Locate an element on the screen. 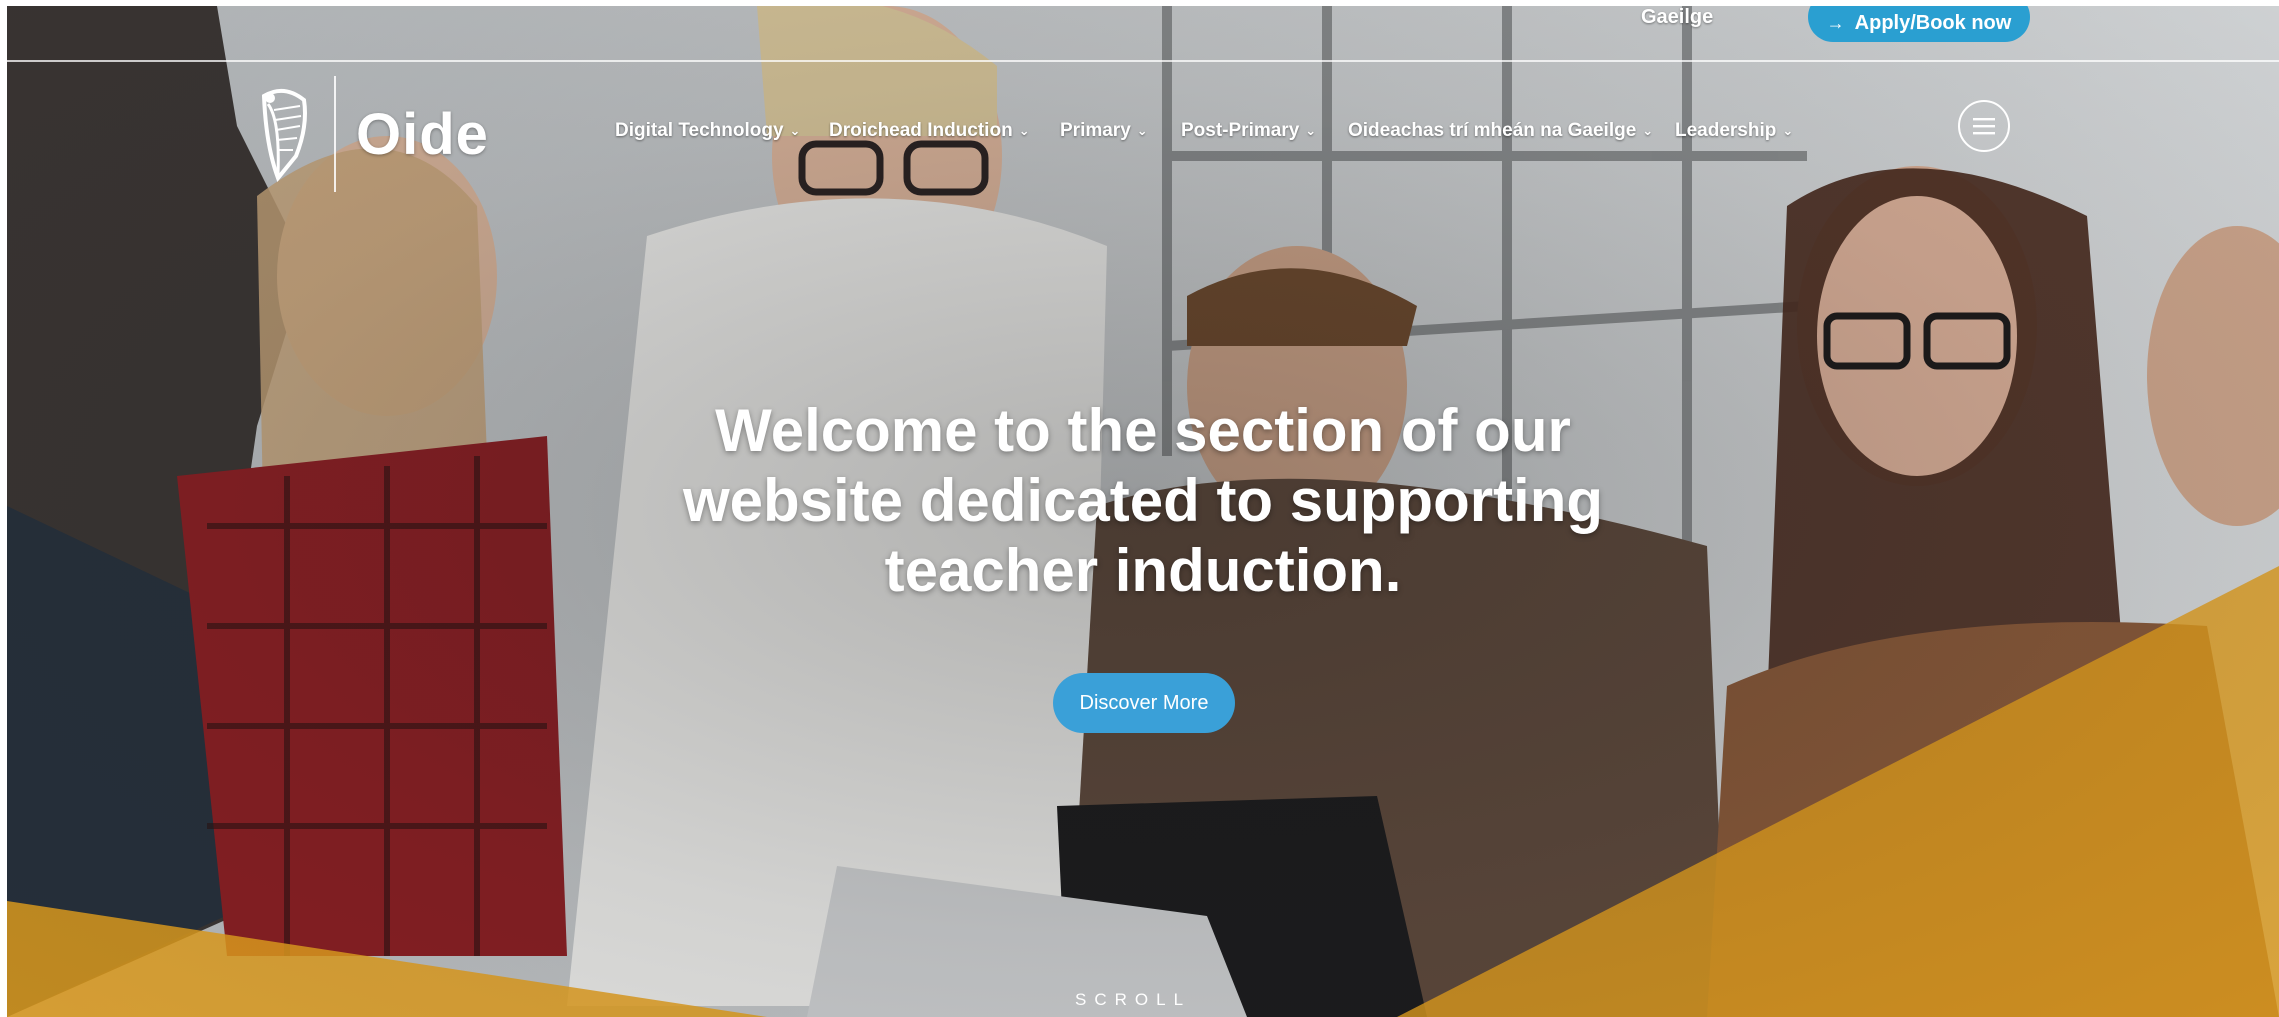 The image size is (2279, 1017). arrow-right-icon: → is located at coordinates (1835, 22).